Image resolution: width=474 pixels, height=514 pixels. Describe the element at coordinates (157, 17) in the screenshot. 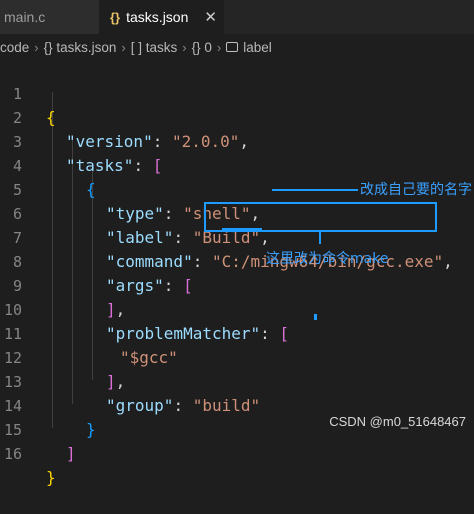

I see `tab-label: tasks.json` at that location.